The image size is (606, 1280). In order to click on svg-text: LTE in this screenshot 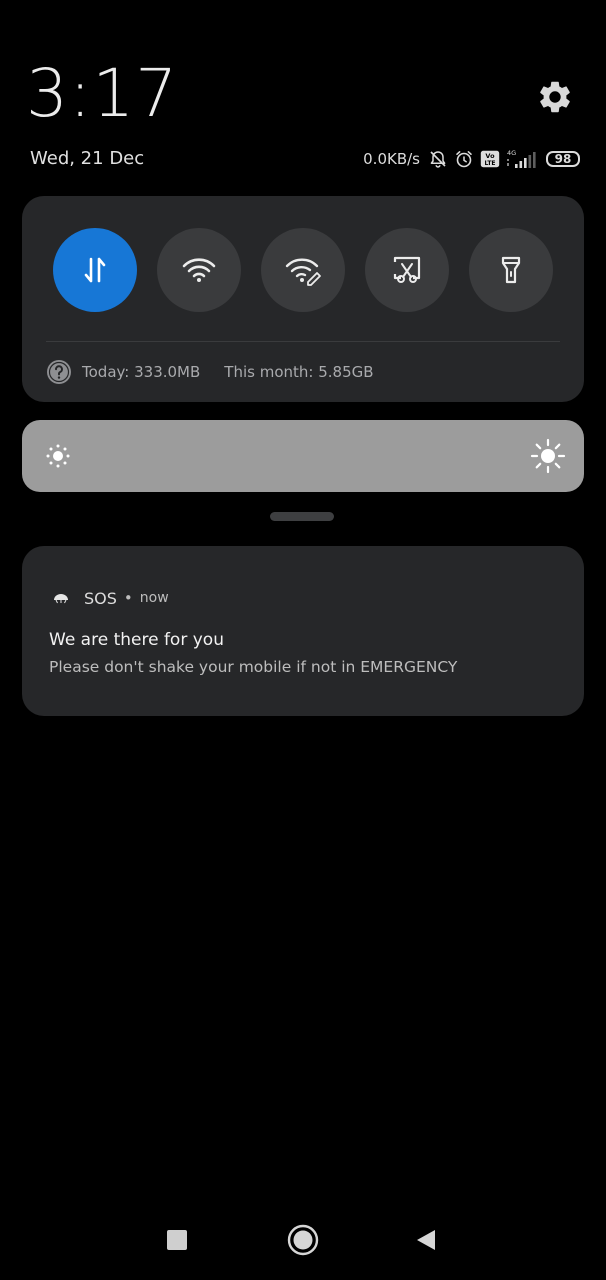, I will do `click(489, 163)`.